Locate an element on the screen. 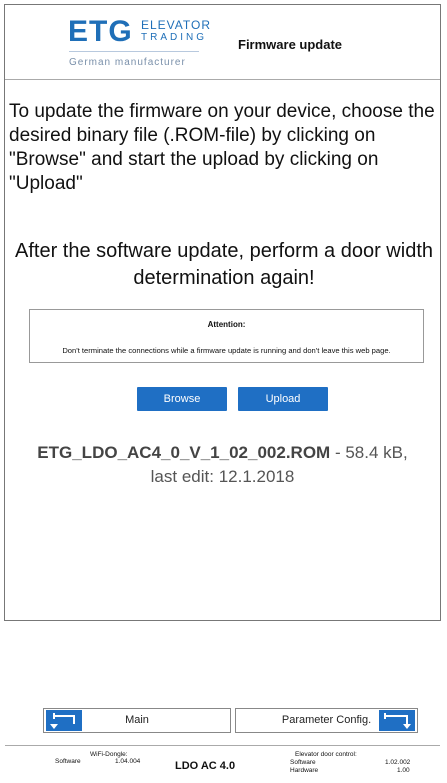  page-title: Firmware update is located at coordinates (290, 44).